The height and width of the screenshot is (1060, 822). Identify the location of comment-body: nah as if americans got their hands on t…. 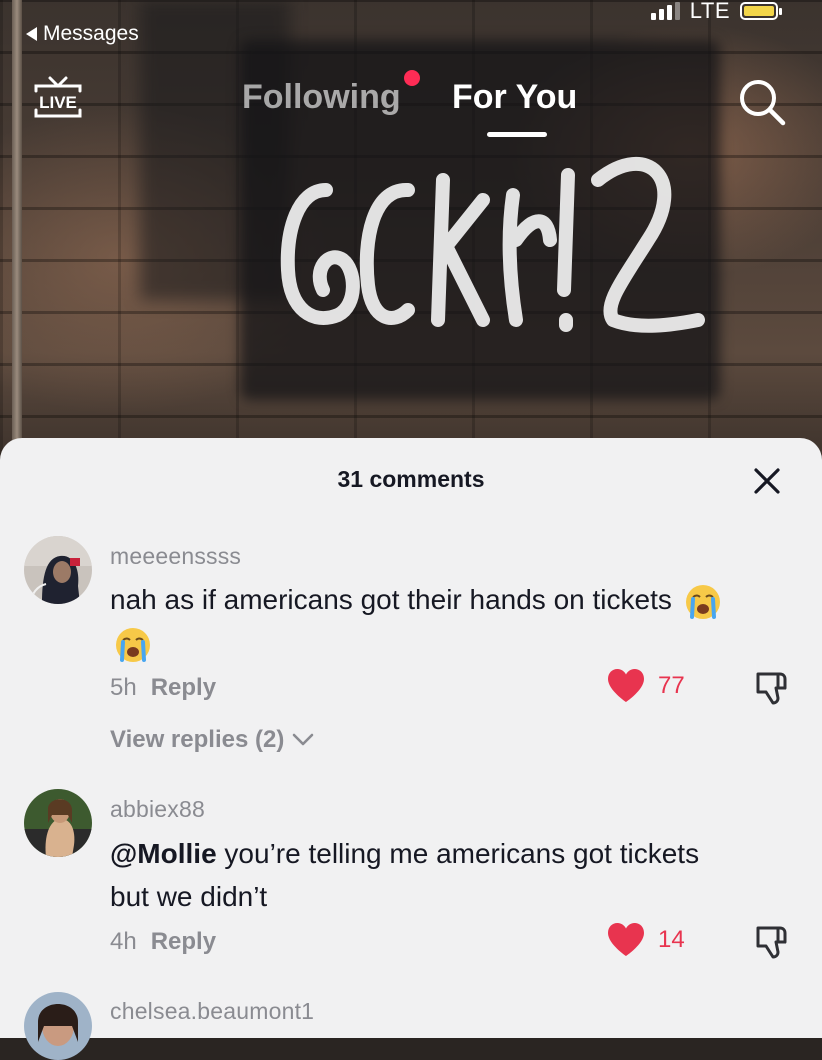
(391, 599).